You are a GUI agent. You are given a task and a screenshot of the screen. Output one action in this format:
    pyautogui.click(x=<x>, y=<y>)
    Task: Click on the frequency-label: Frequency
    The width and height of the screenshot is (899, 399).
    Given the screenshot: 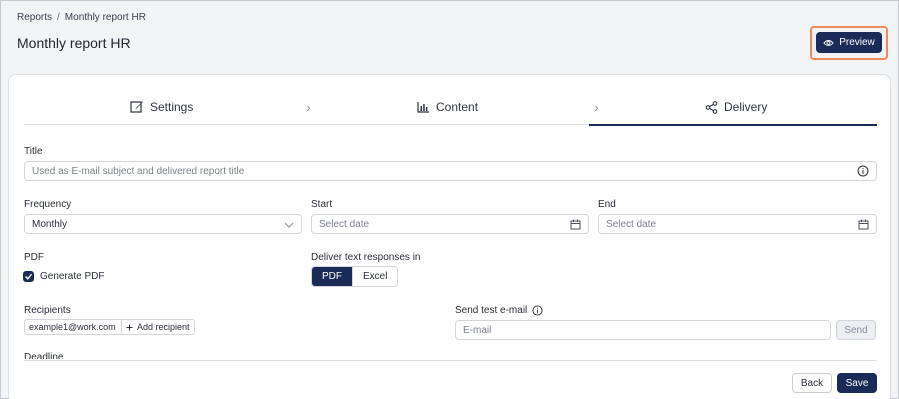 What is the action you would take?
    pyautogui.click(x=48, y=204)
    